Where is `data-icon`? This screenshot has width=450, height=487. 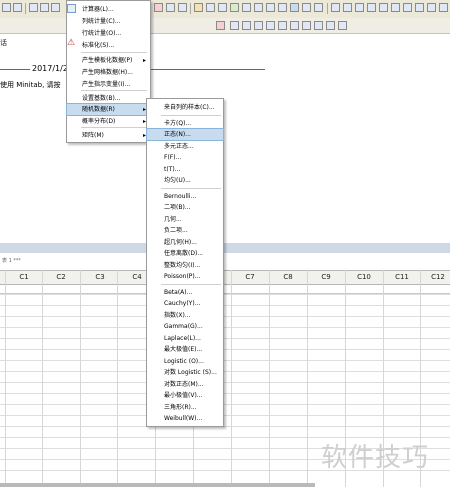
data-icon is located at coordinates (282, 7).